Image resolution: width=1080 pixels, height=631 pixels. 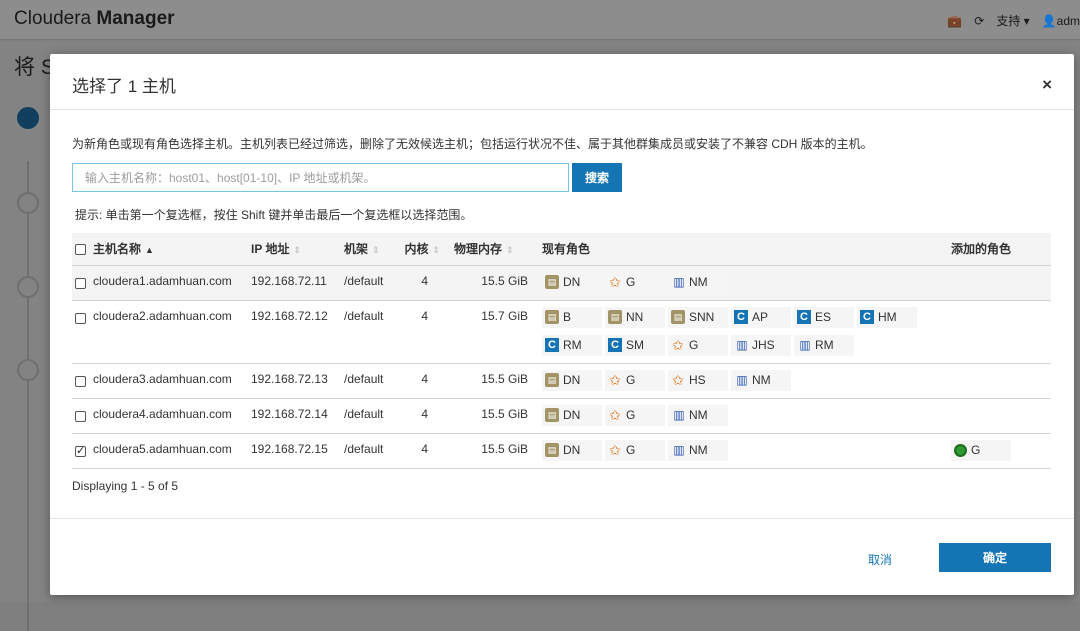 I want to click on cancel-button: 取消, so click(x=880, y=559).